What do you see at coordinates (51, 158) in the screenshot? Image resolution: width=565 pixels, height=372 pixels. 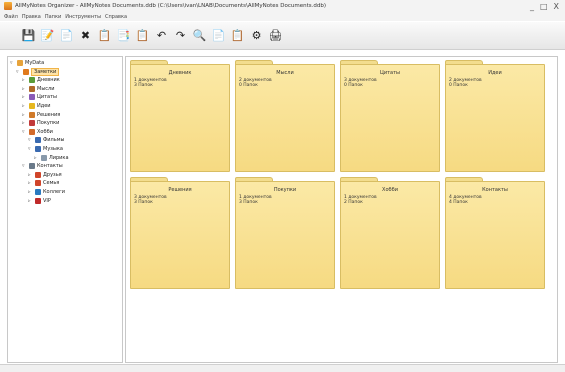 I see `tree-item: ▹ Лирика` at bounding box center [51, 158].